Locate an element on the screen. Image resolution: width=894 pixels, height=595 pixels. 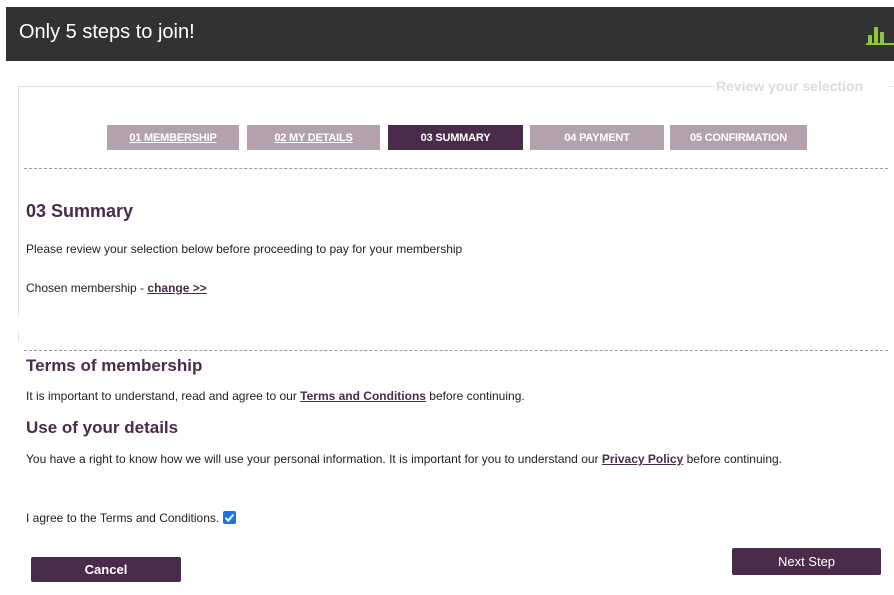
terms-text-after: before continuing. is located at coordinates (475, 396).